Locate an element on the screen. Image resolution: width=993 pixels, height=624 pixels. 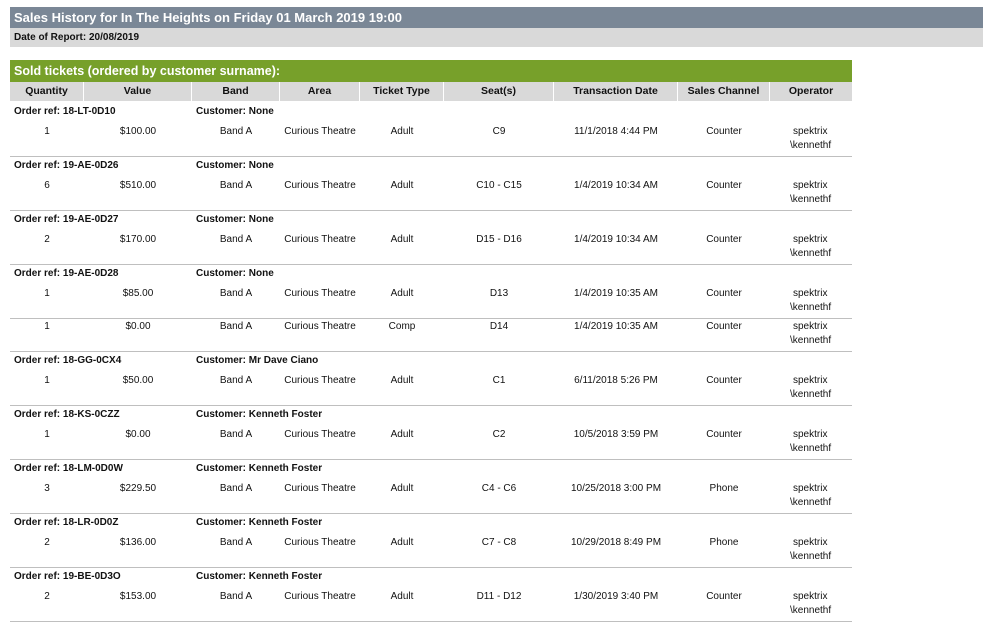
col-transaction-date: Transaction Date is located at coordinates (616, 91).